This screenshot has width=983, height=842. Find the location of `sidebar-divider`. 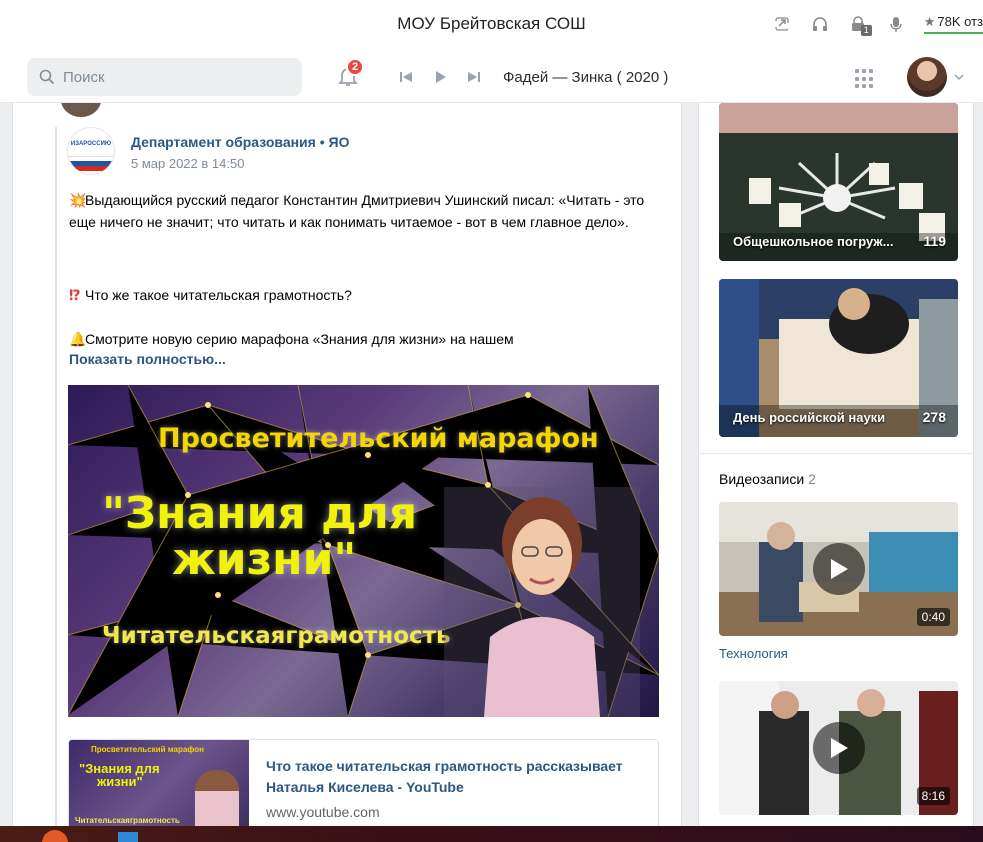

sidebar-divider is located at coordinates (836, 453).